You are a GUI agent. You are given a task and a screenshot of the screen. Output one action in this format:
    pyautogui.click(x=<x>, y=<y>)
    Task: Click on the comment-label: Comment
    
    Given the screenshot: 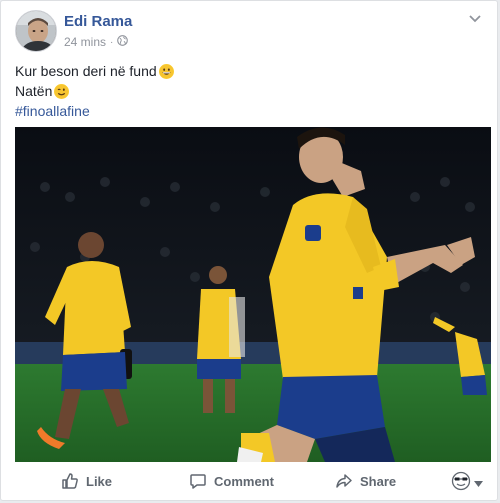 What is the action you would take?
    pyautogui.click(x=244, y=481)
    